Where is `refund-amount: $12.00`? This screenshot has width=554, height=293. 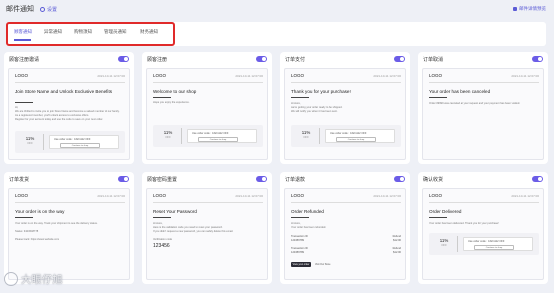
refund-amount: $12.00 is located at coordinates (397, 252).